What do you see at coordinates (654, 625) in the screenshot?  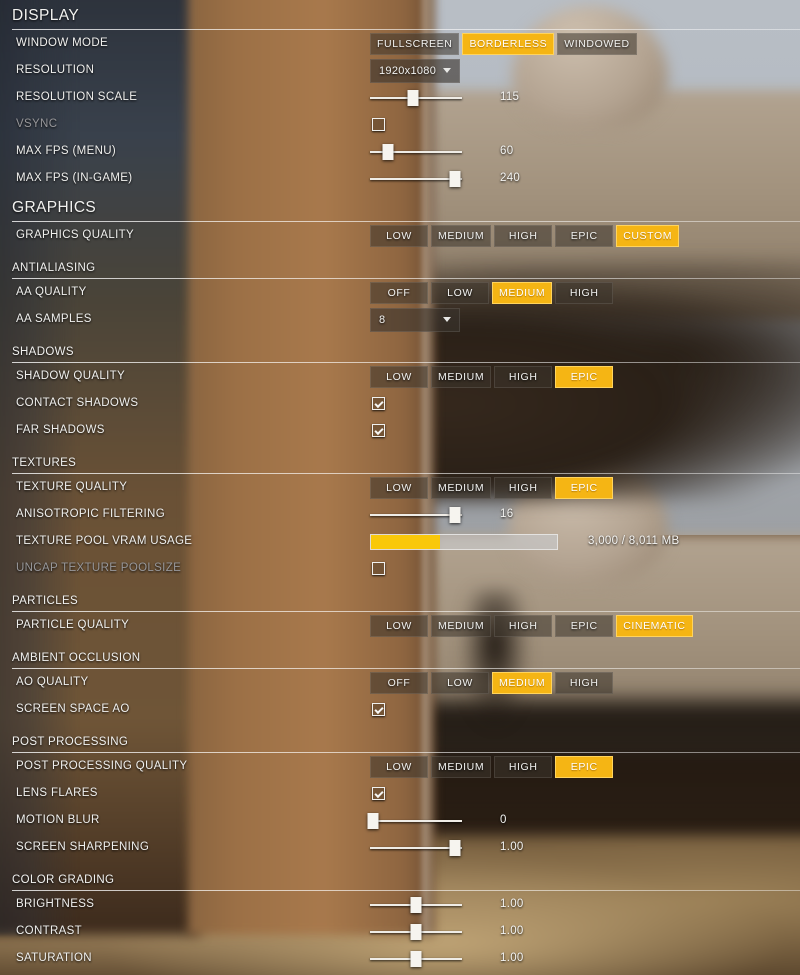 I see `segment-option: CINEMATIC` at bounding box center [654, 625].